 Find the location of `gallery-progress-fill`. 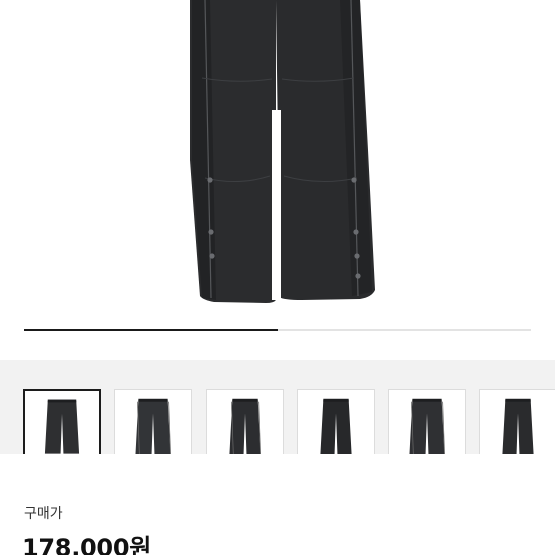

gallery-progress-fill is located at coordinates (151, 330).